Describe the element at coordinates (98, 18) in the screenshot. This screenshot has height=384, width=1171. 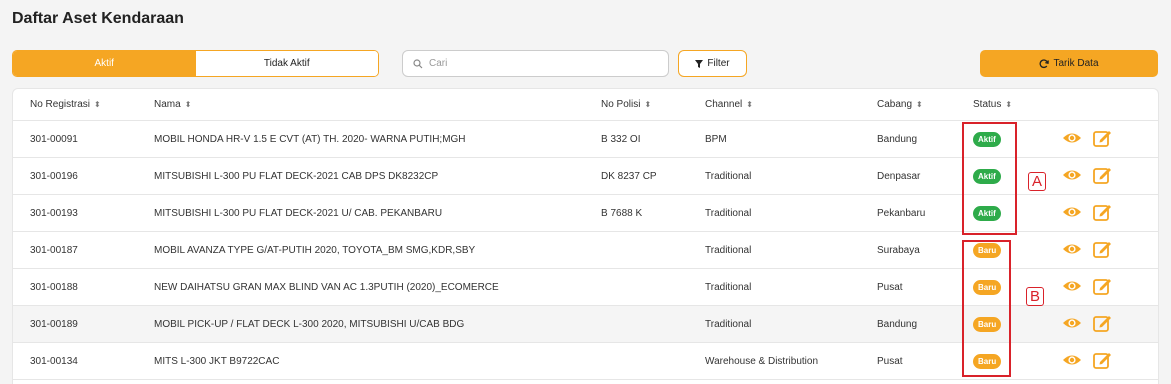
I see `page-title: Daftar Aset Kendaraan` at that location.